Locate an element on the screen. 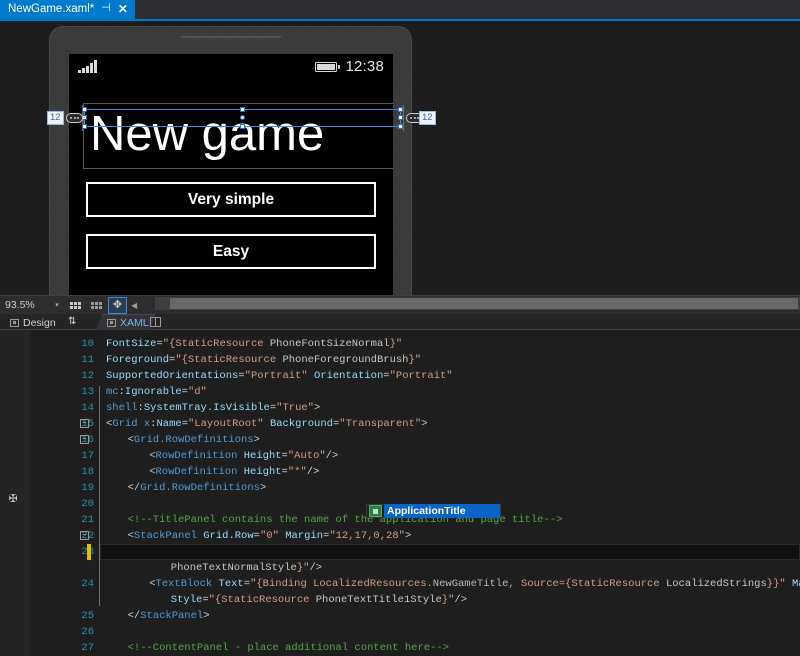  line-number: 18 is located at coordinates (87, 472).